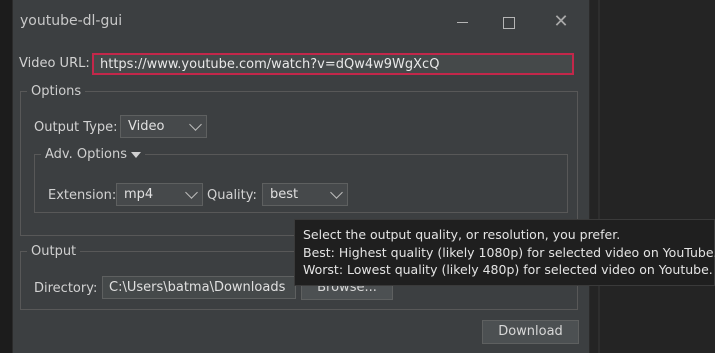  I want to click on adv-options-toggle: Adv. Options, so click(93, 154).